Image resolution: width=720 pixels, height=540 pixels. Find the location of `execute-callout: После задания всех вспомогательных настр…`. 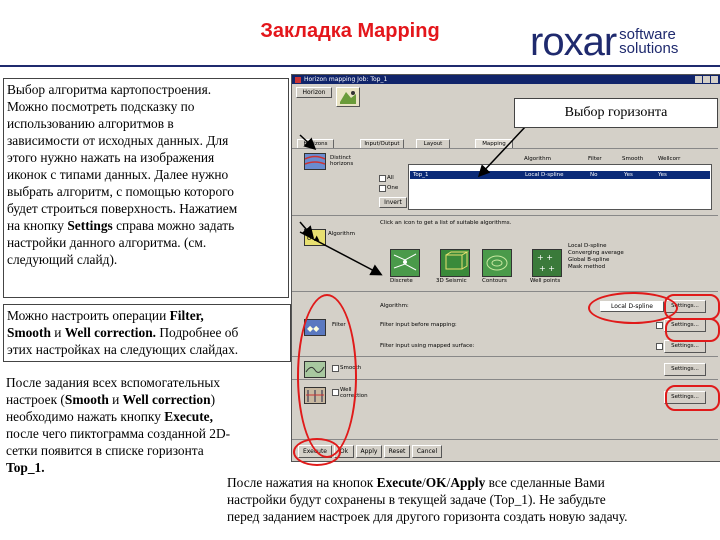

execute-callout: После задания всех вспомогательных настр… is located at coordinates (147, 430).